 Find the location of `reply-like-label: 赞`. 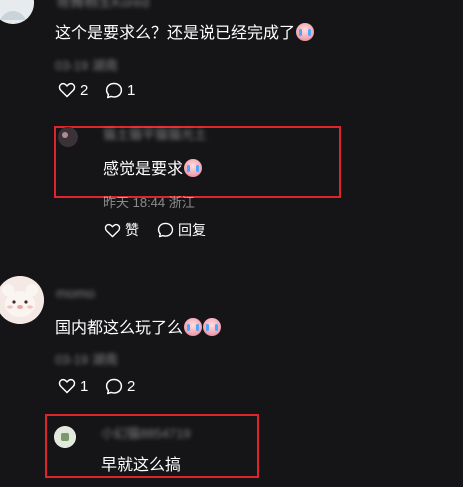

reply-like-label: 赞 is located at coordinates (132, 230).